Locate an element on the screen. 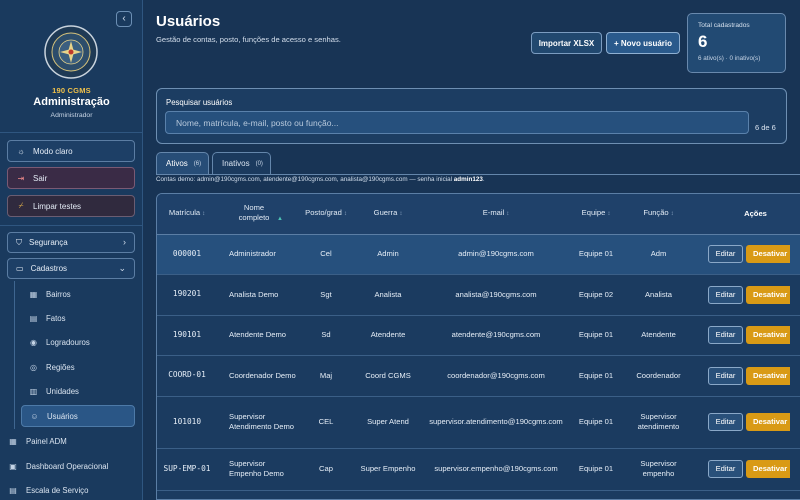 This screenshot has height=500, width=800. broom-icon: ⌿ is located at coordinates (21, 205).